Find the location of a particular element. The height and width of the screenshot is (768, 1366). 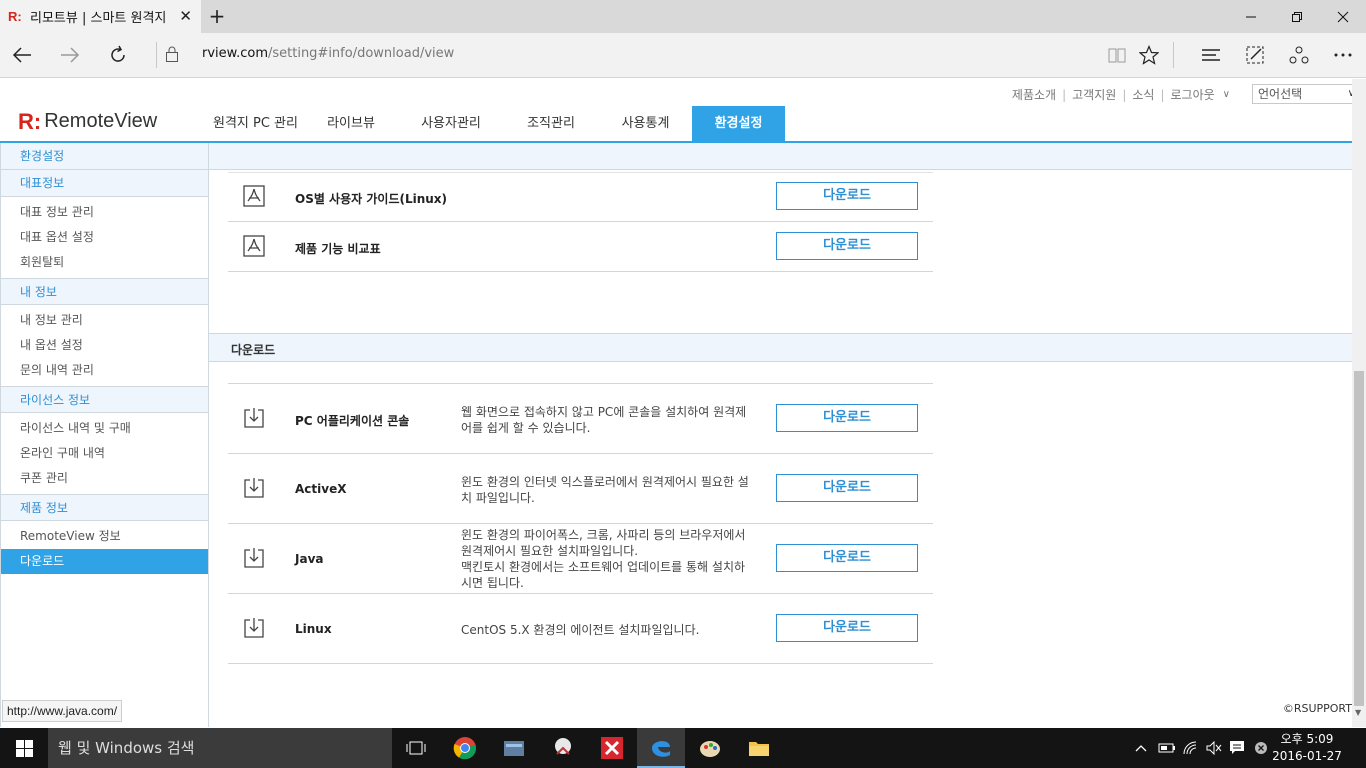

nav-remote-pc: 원격지 PC 관리 is located at coordinates (255, 123).